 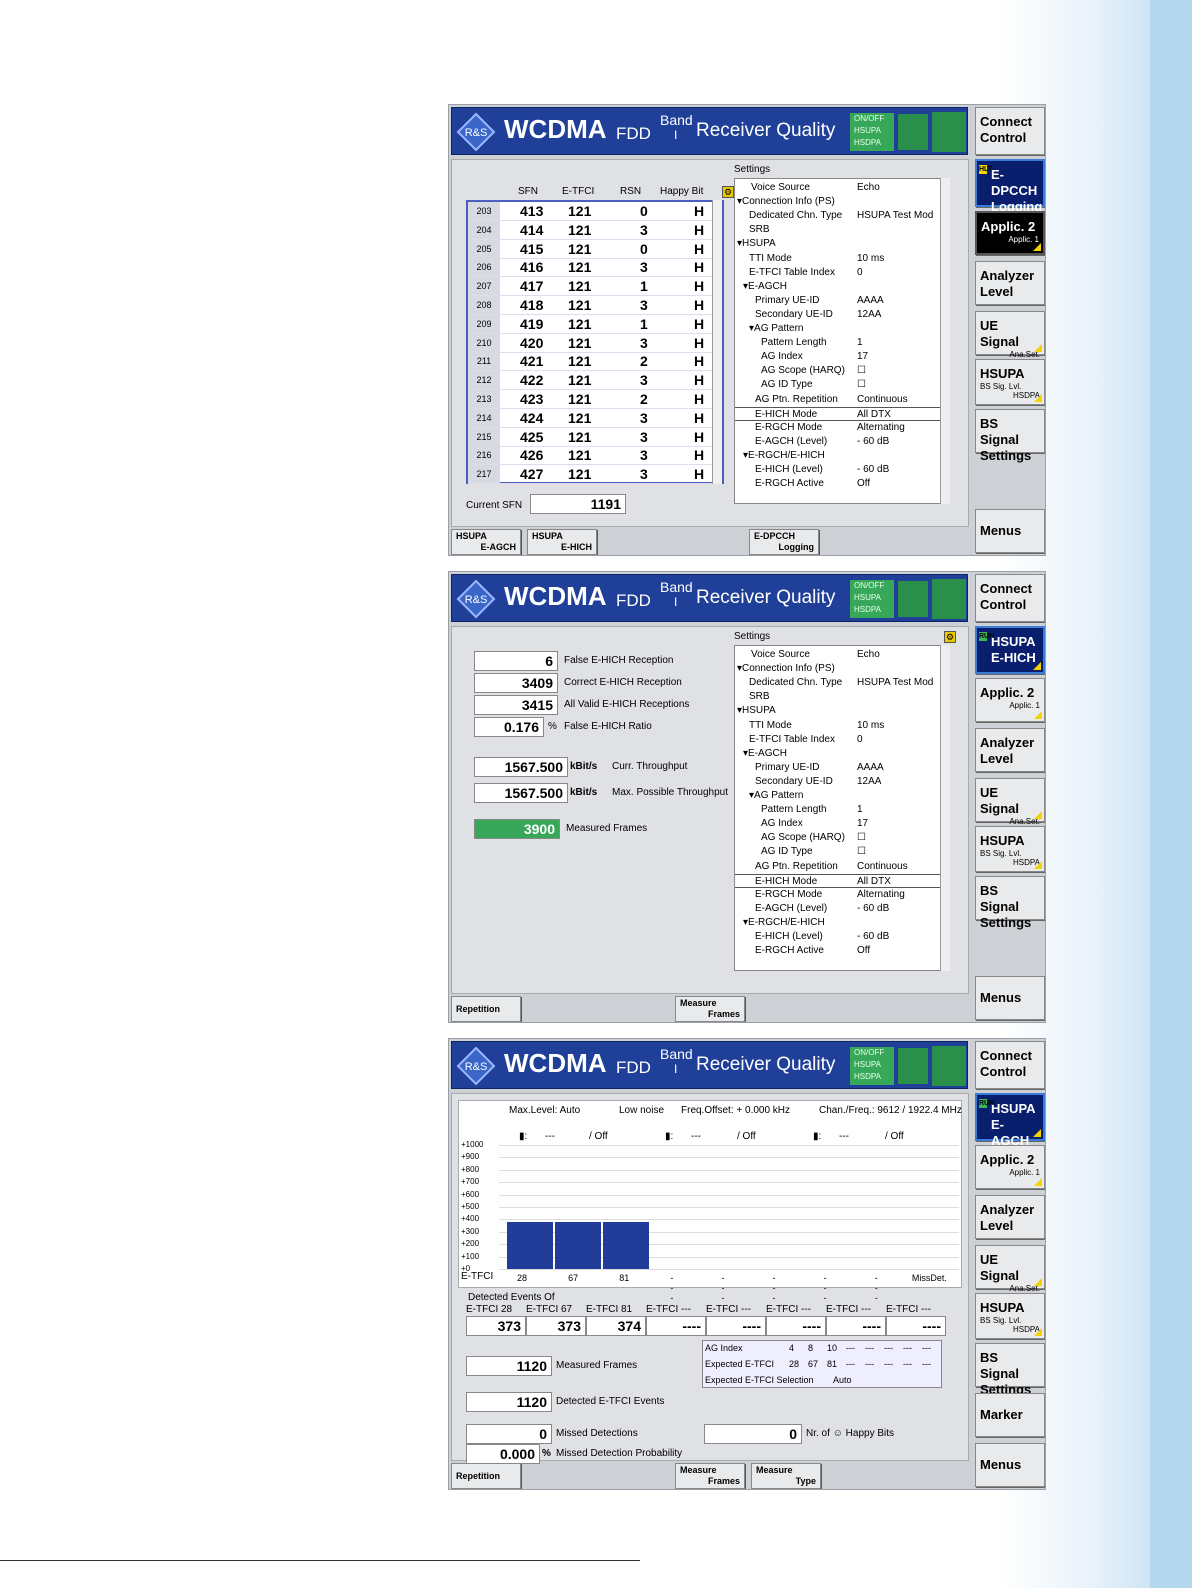 What do you see at coordinates (595, 268) in the screenshot?
I see `table-row: 206 416 121 3 H` at bounding box center [595, 268].